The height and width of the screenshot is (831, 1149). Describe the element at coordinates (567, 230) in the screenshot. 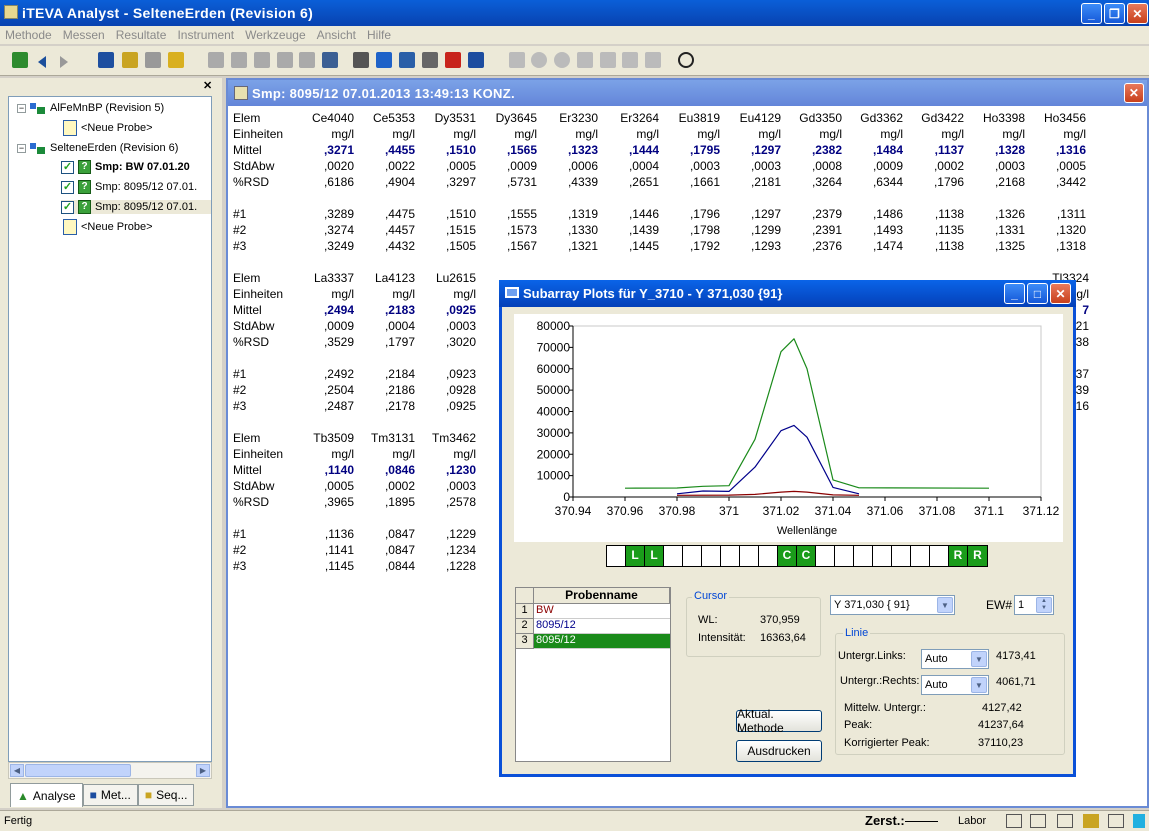

I see `result-cell: ,1330` at that location.